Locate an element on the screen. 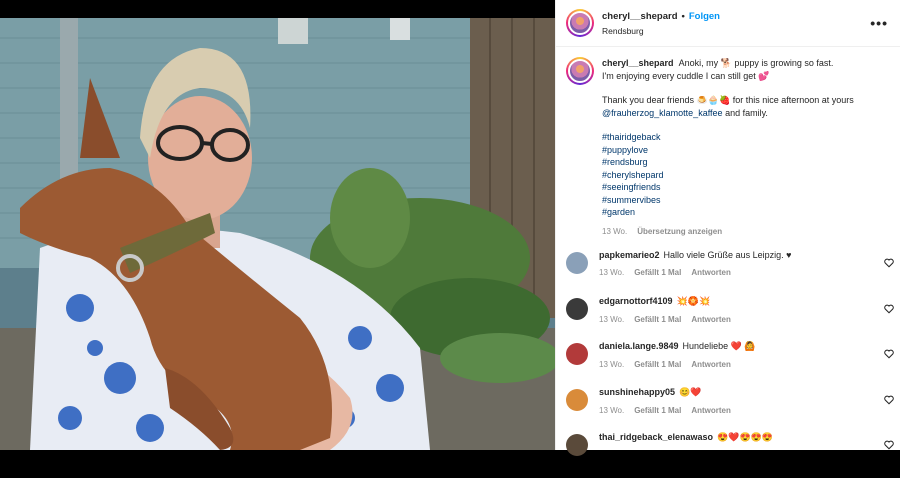  caption-text: Thank you dear friends is located at coordinates (648, 100).